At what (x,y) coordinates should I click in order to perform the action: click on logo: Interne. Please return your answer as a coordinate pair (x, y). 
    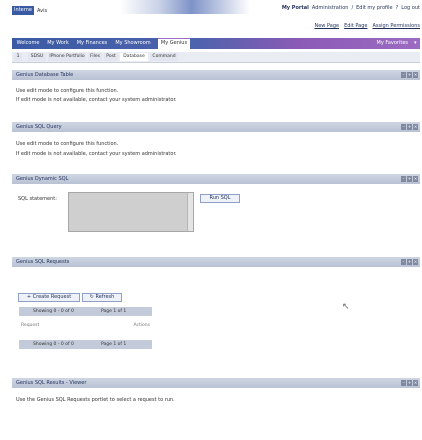
    Looking at the image, I should click on (23, 10).